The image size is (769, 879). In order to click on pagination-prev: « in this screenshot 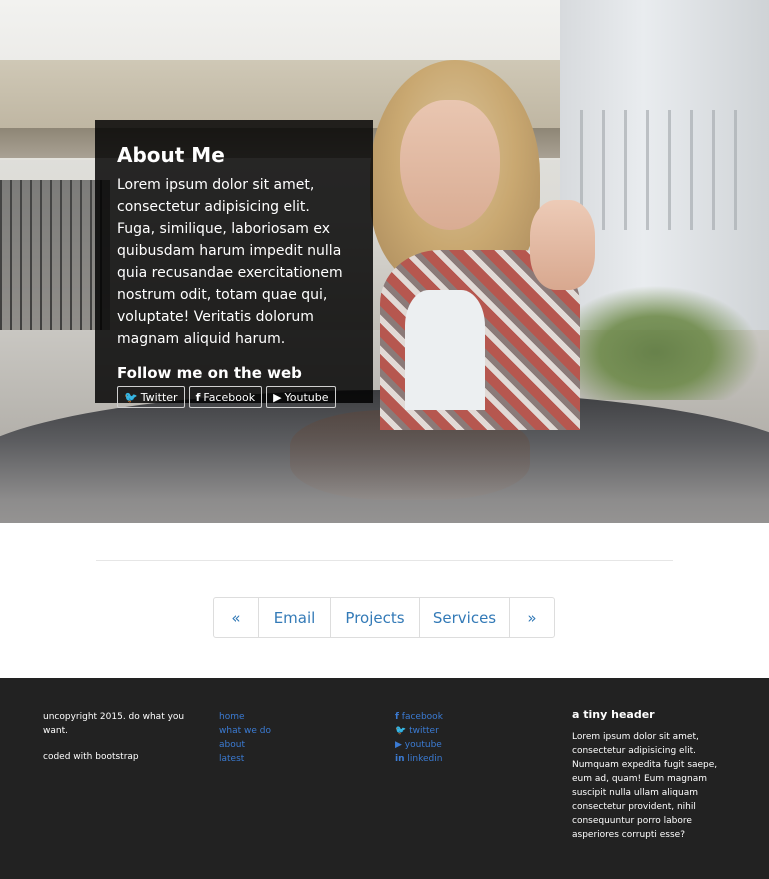, I will do `click(236, 617)`.